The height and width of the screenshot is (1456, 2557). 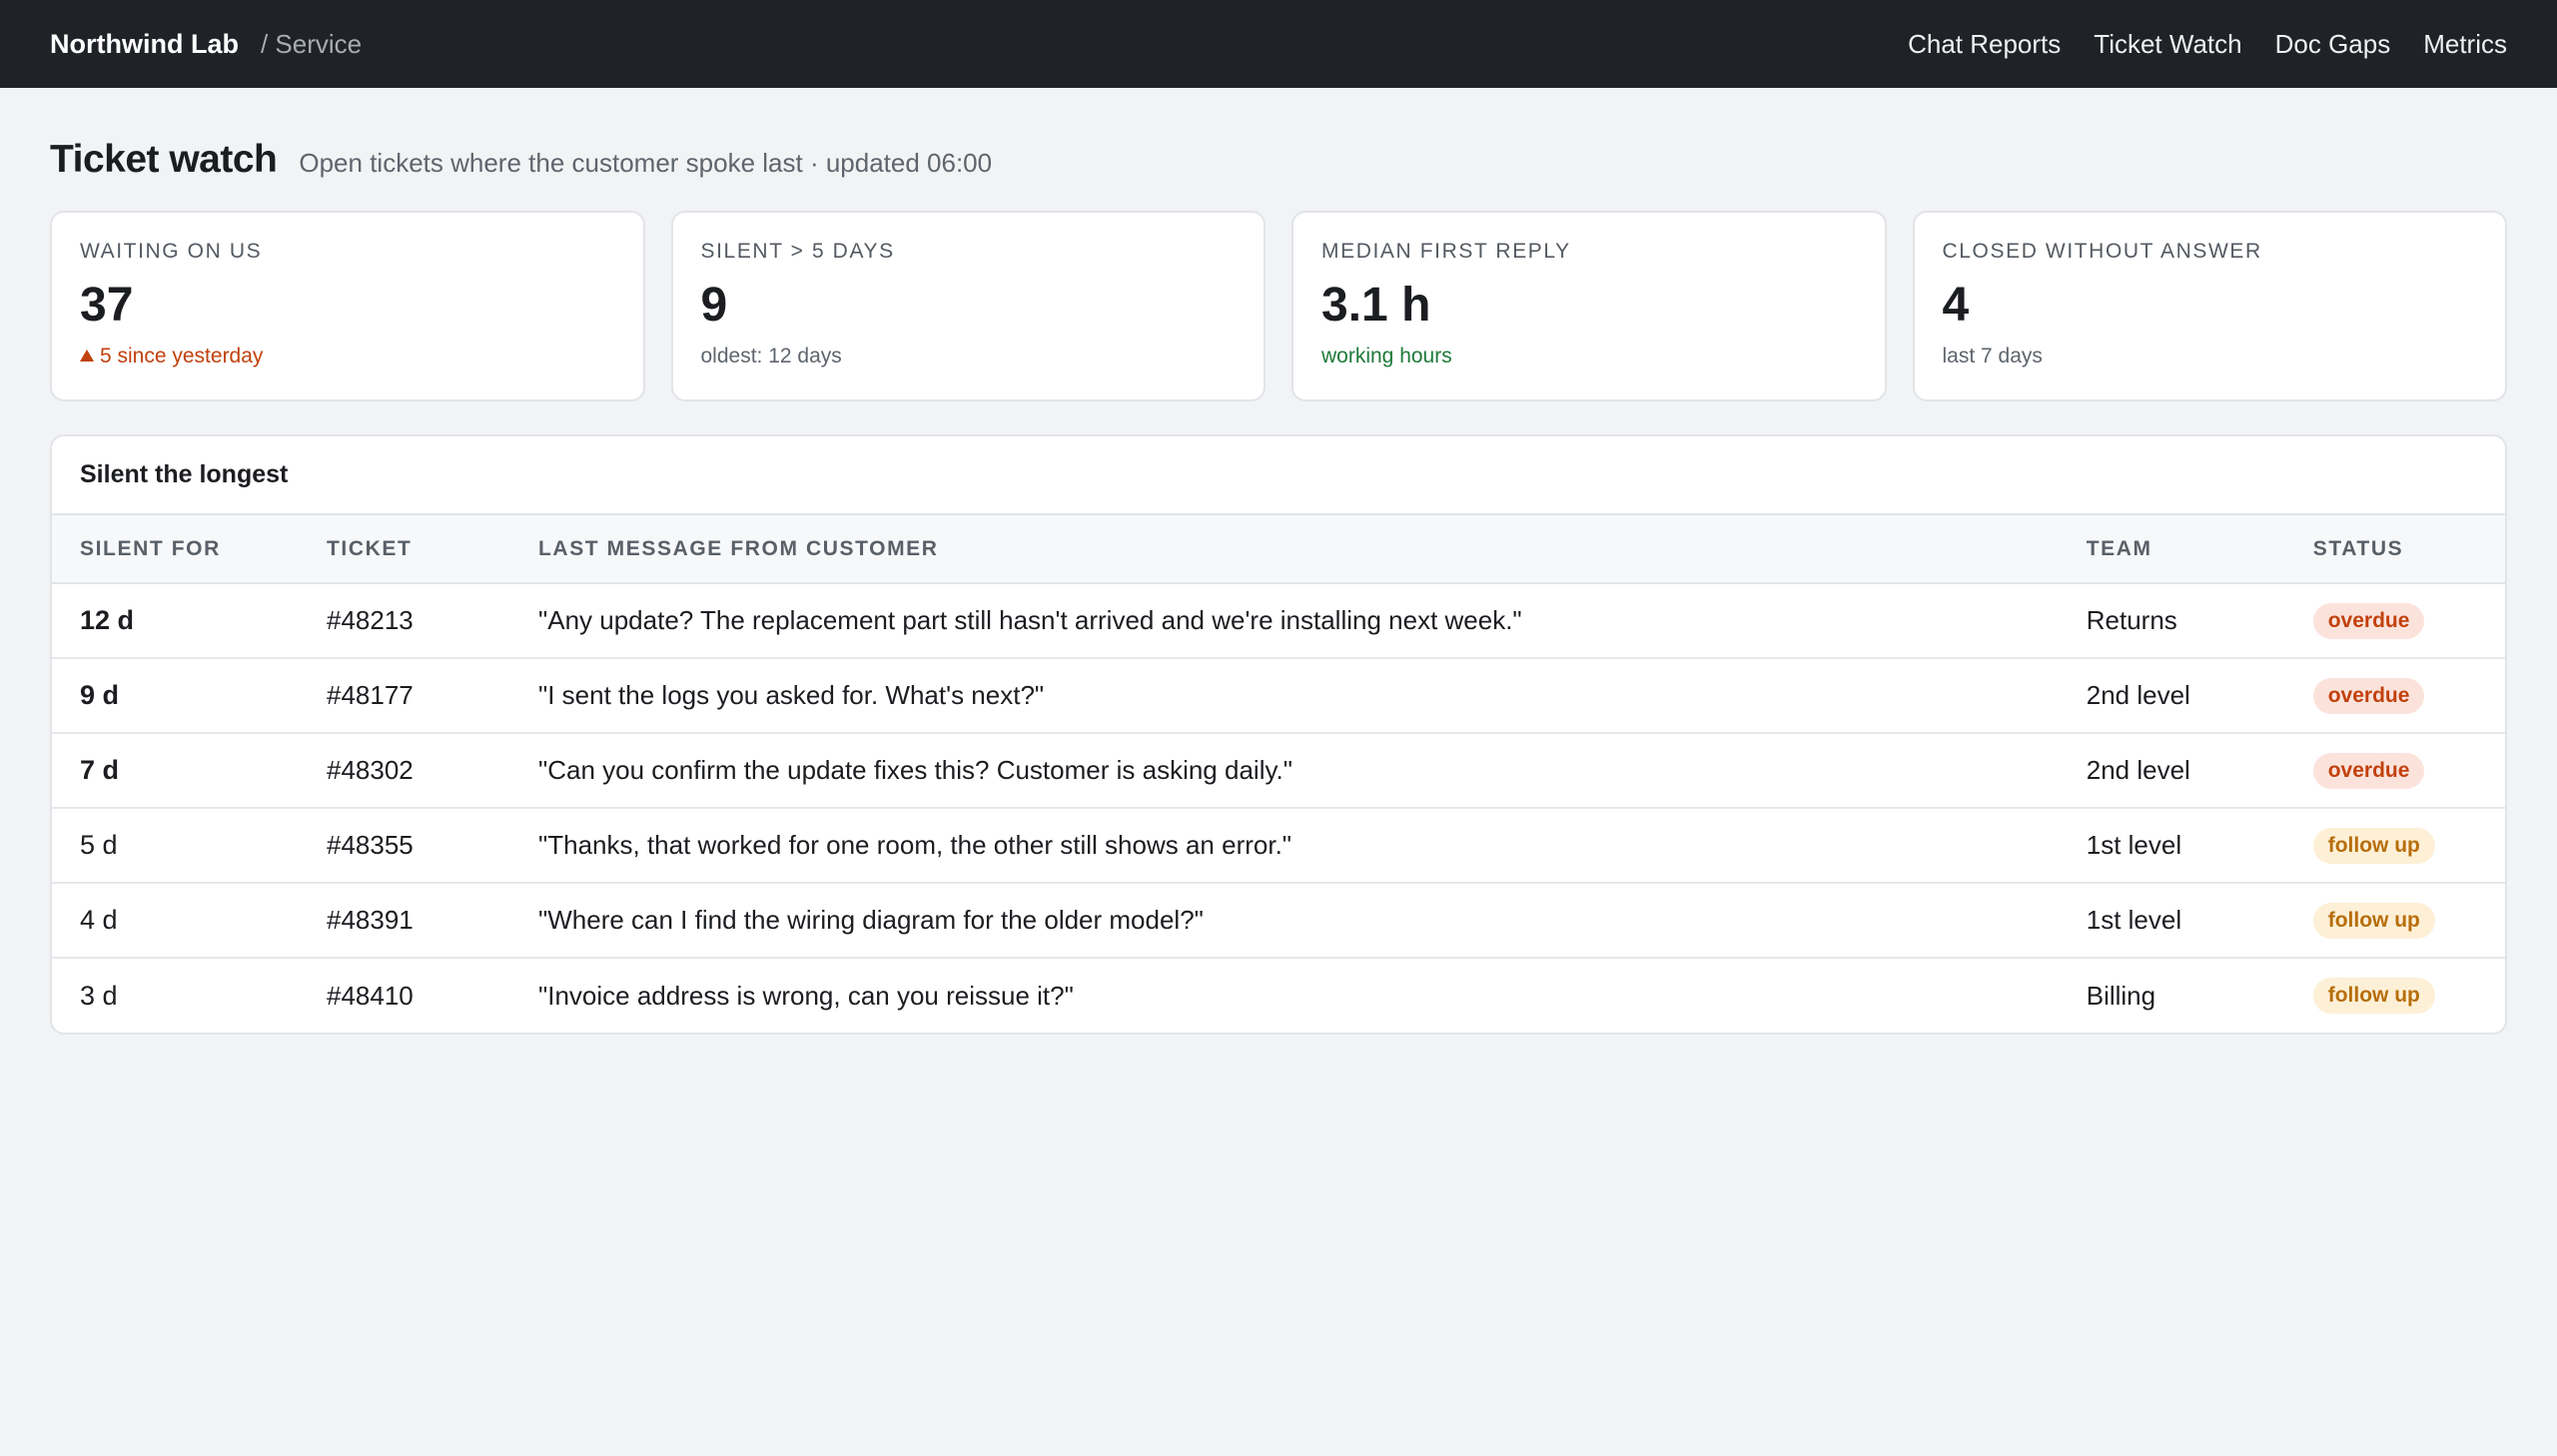 What do you see at coordinates (1376, 305) in the screenshot?
I see `kpi-value: 3.1 h` at bounding box center [1376, 305].